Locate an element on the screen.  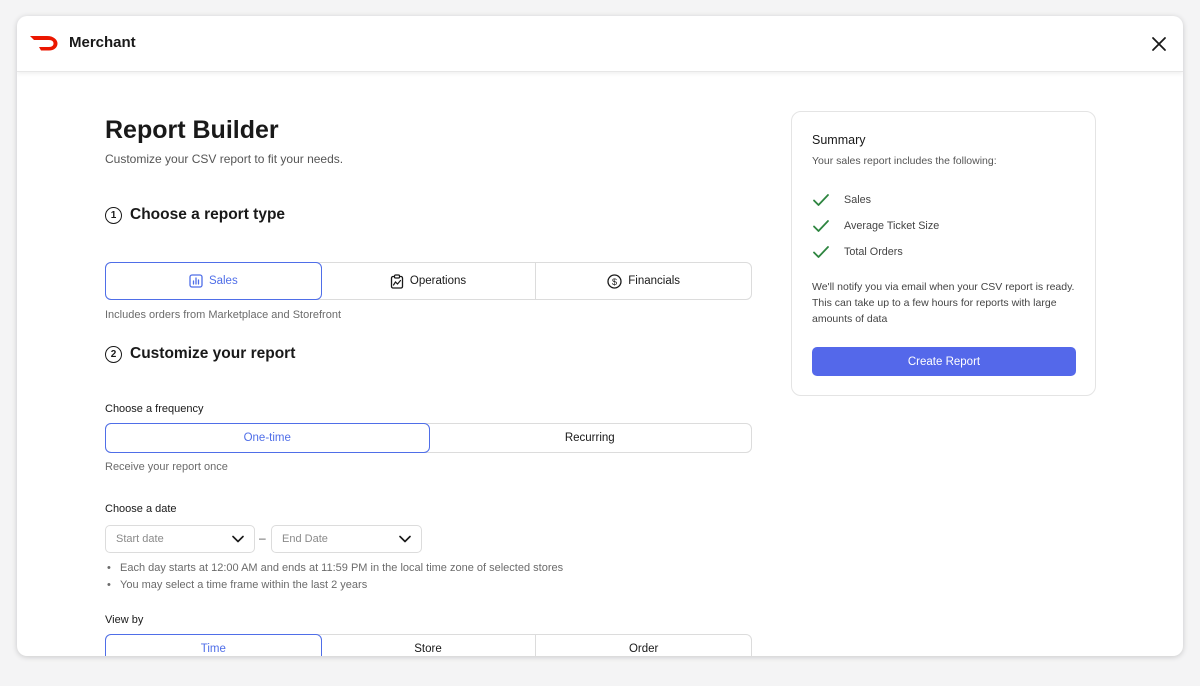
step-2-title: Customize your report is located at coordinates (213, 353).